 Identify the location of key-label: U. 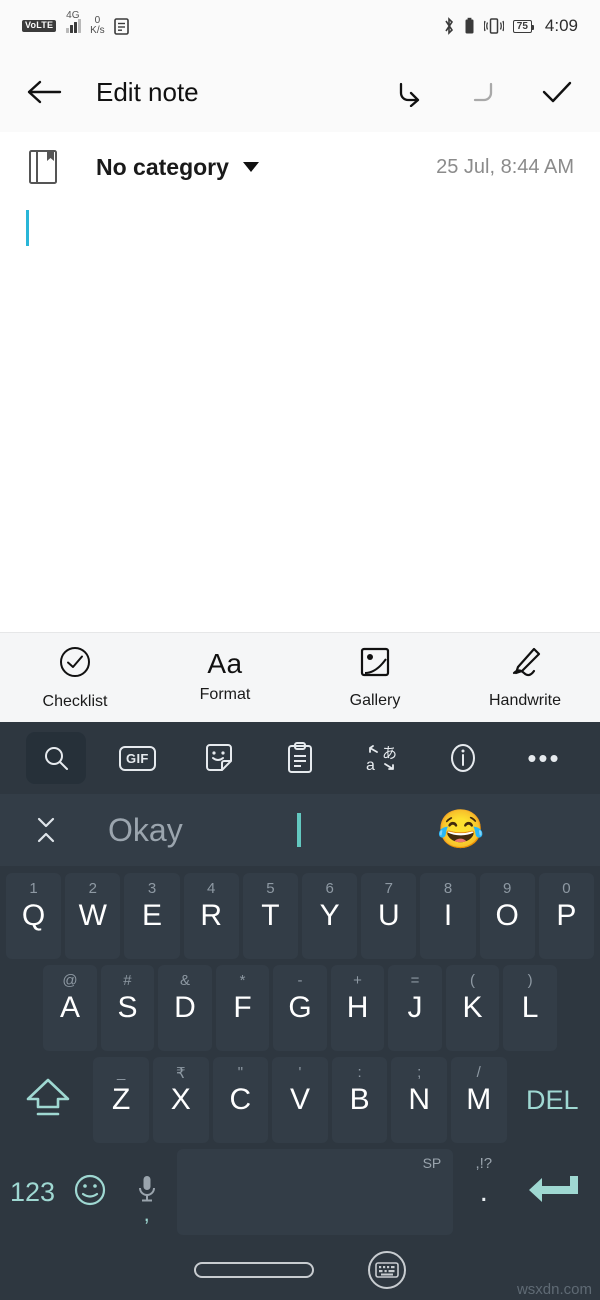
(388, 915).